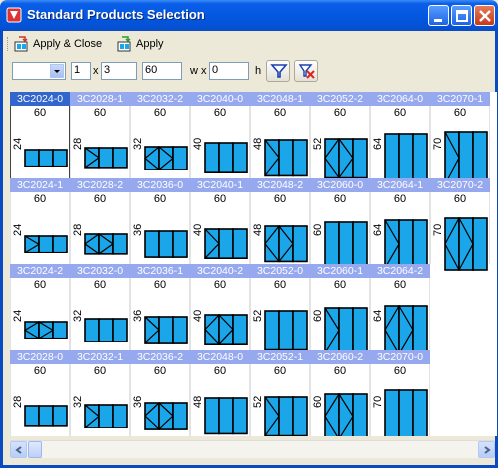  Describe the element at coordinates (220, 314) in the screenshot. I see `product-preview: 60 40` at that location.